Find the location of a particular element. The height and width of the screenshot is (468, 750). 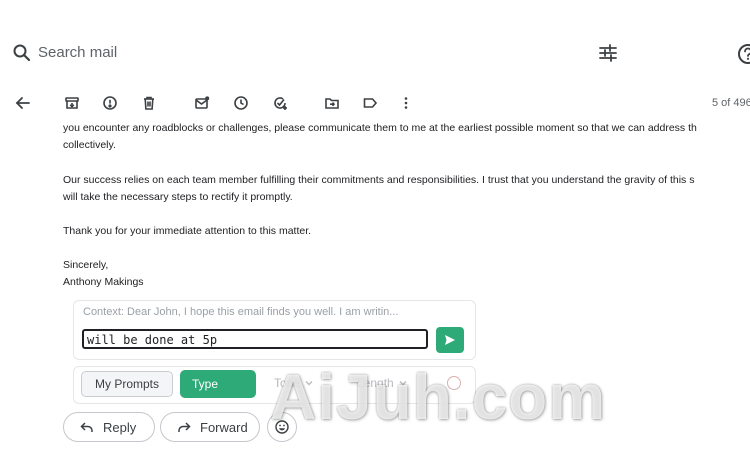

archive-icon is located at coordinates (72, 103).